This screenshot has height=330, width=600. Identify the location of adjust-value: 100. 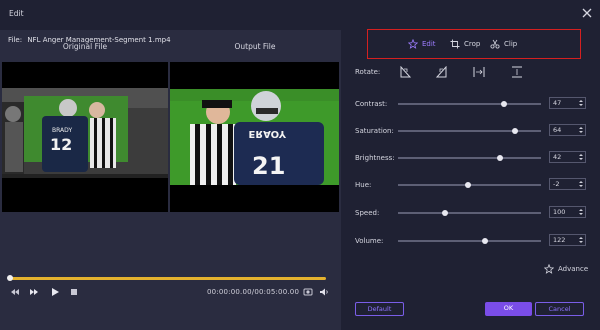
(559, 212).